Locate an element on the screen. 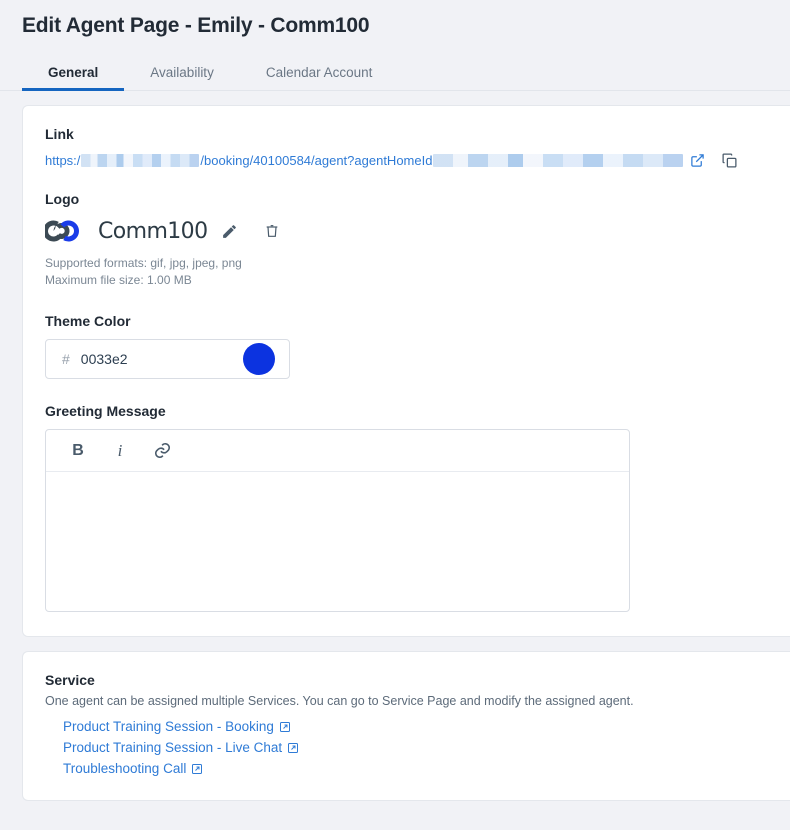 The image size is (790, 830). copy-link-icon is located at coordinates (729, 160).